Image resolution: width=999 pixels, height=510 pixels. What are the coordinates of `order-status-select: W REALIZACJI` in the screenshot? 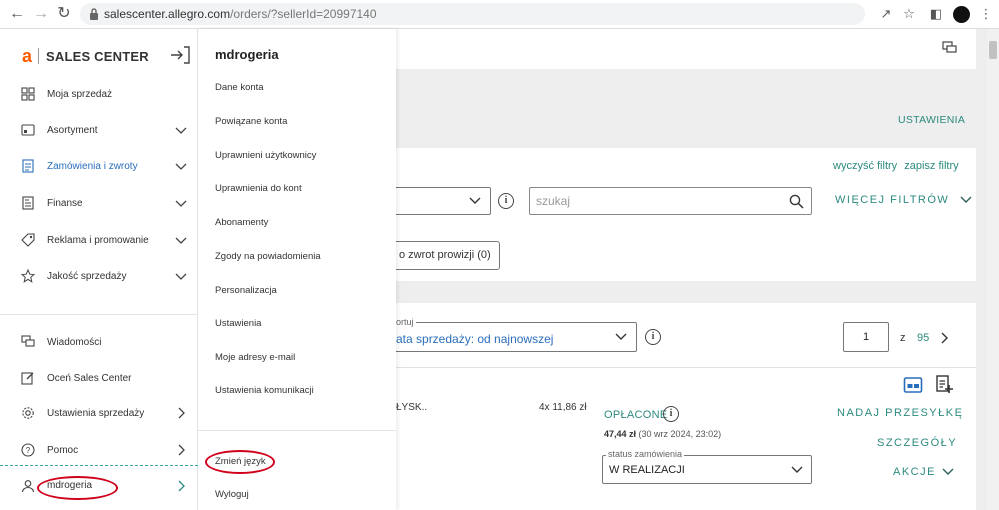 It's located at (707, 469).